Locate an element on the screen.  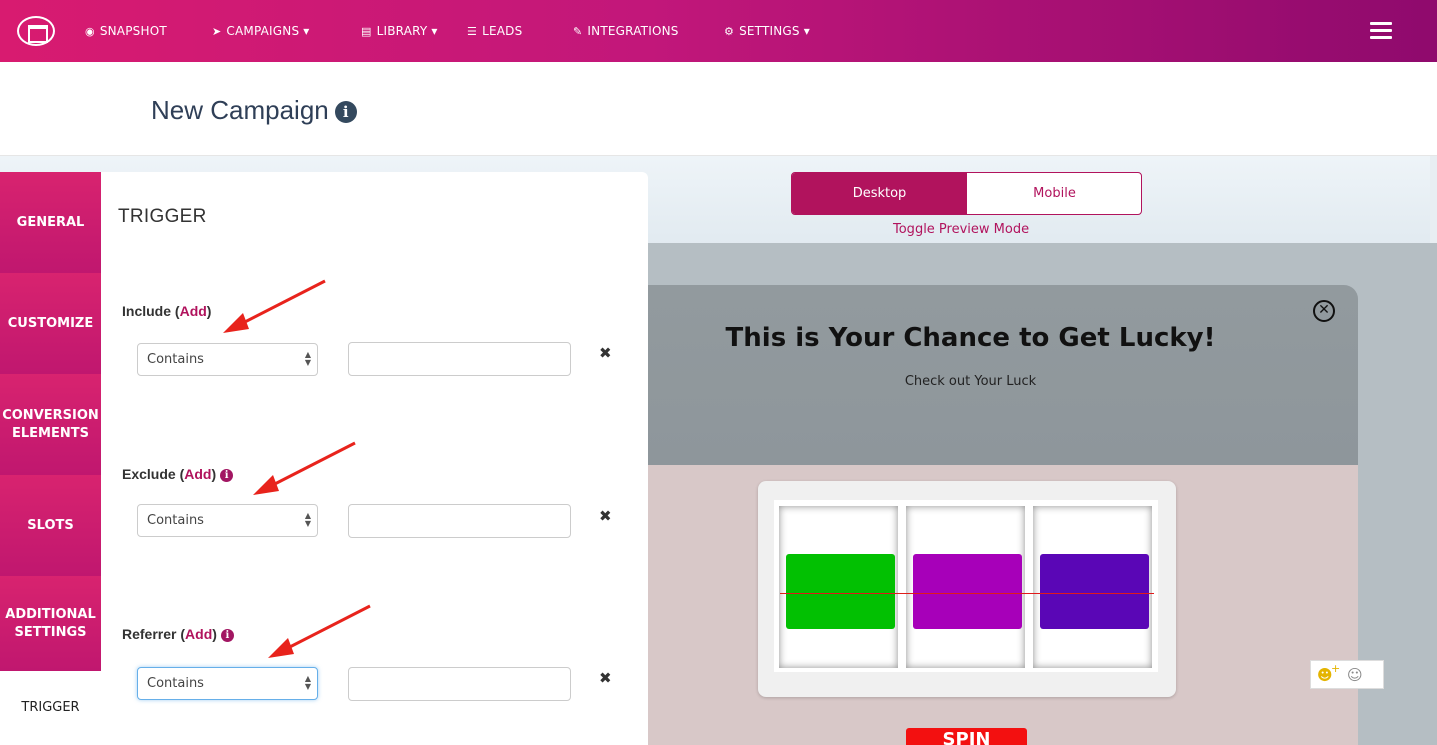
popup-title: This is Your Chance to Get Lucky! is located at coordinates (970, 338).